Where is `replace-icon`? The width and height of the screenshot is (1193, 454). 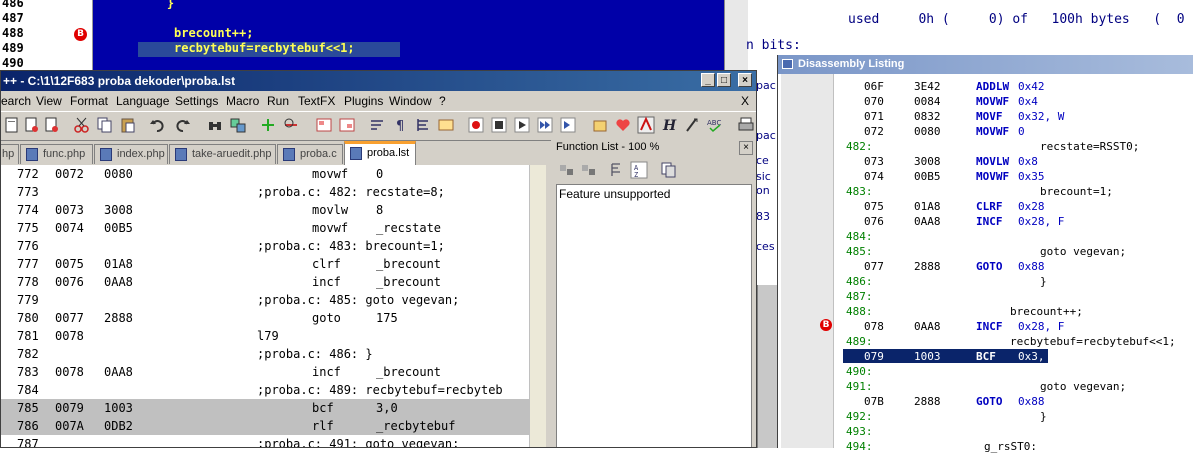
replace-icon is located at coordinates (238, 125).